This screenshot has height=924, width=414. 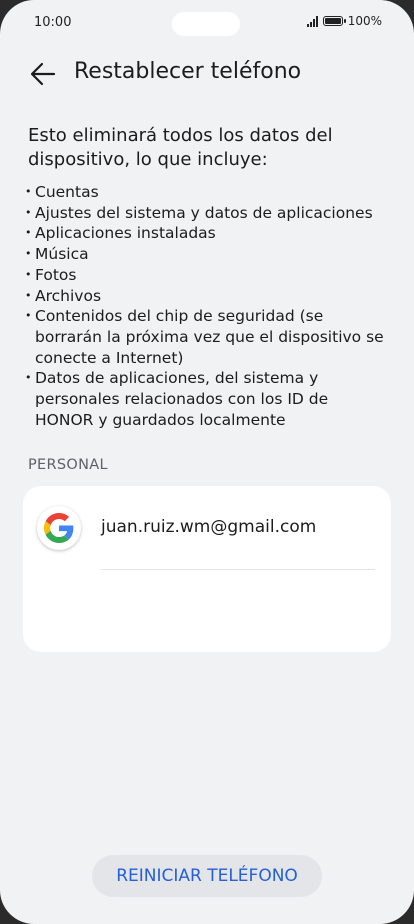 What do you see at coordinates (207, 876) in the screenshot?
I see `reset-phone-button: REINICIAR TELÉFONO` at bounding box center [207, 876].